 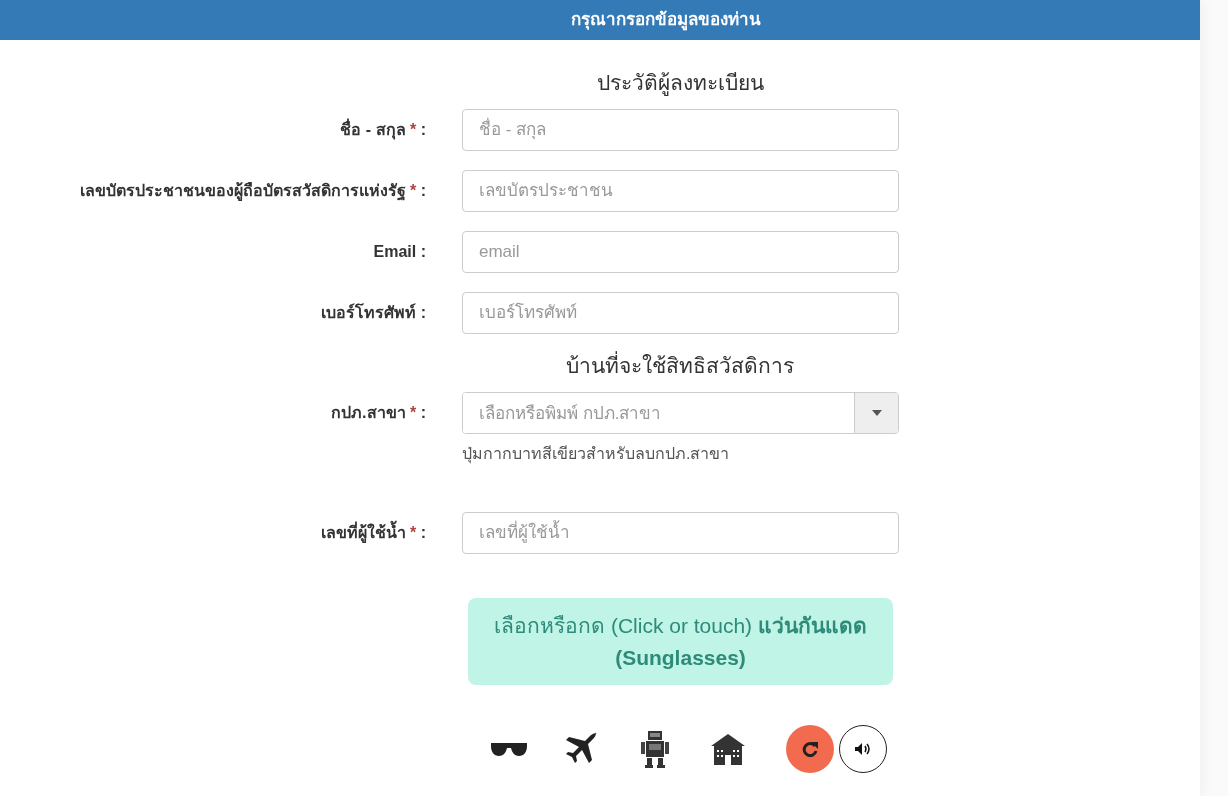 What do you see at coordinates (680, 642) in the screenshot?
I see `instruction-banner: เลือกหรือกด (Click or touch) แว่นกันแดด (Sunglasses)` at bounding box center [680, 642].